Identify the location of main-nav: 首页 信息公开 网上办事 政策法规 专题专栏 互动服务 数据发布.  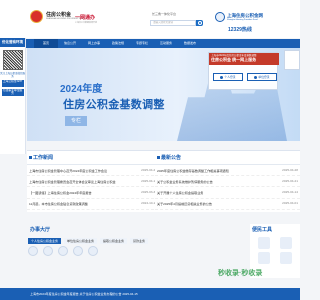
(150, 43).